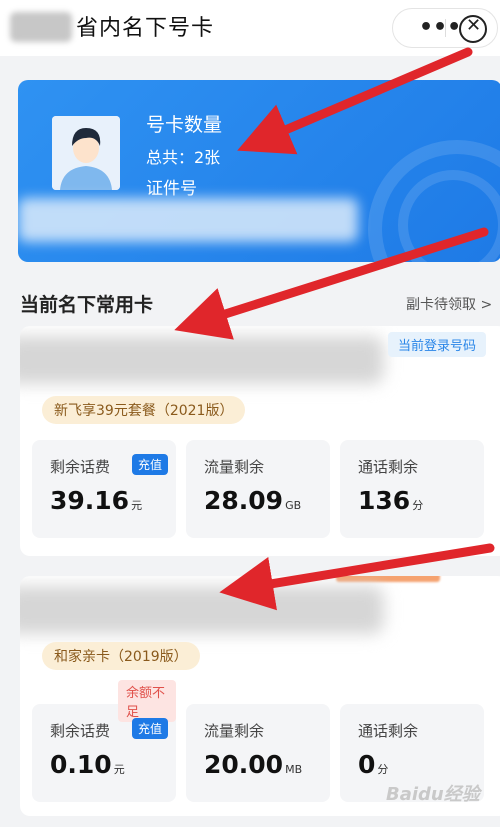  I want to click on blurred-id-number, so click(188, 220).